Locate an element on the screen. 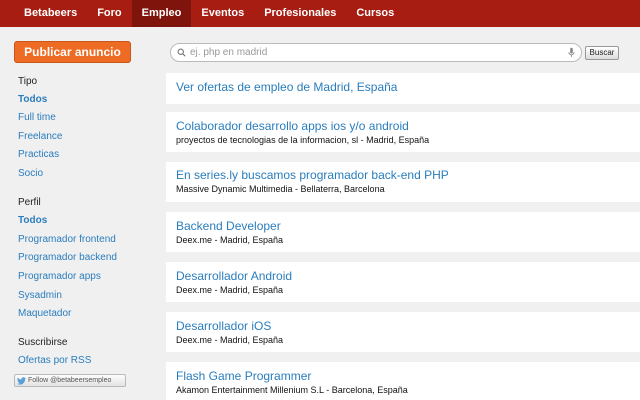  search-input is located at coordinates (379, 52).